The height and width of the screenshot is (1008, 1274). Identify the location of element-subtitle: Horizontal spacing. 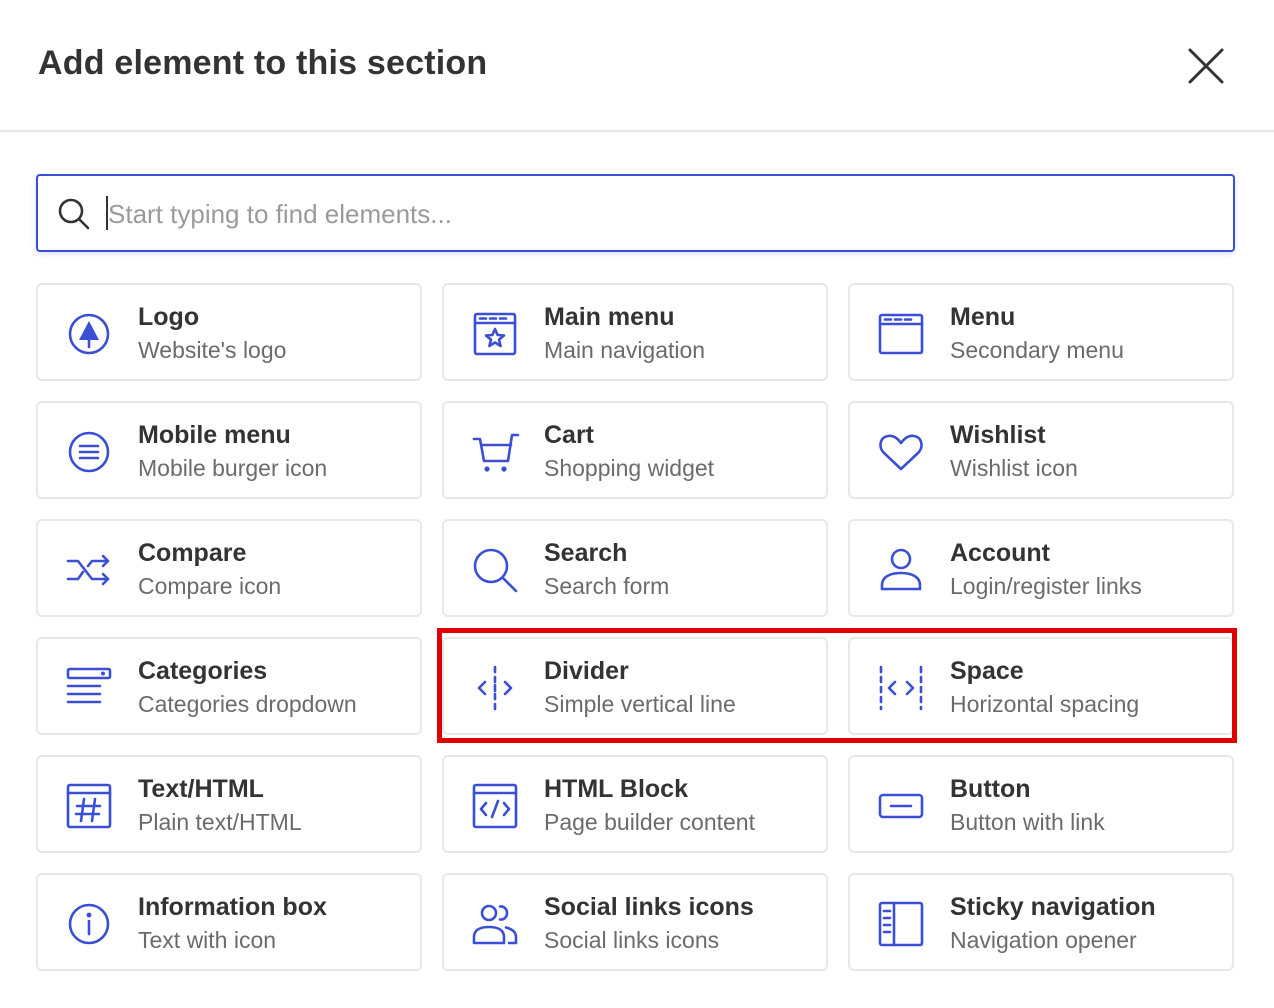
(1045, 704).